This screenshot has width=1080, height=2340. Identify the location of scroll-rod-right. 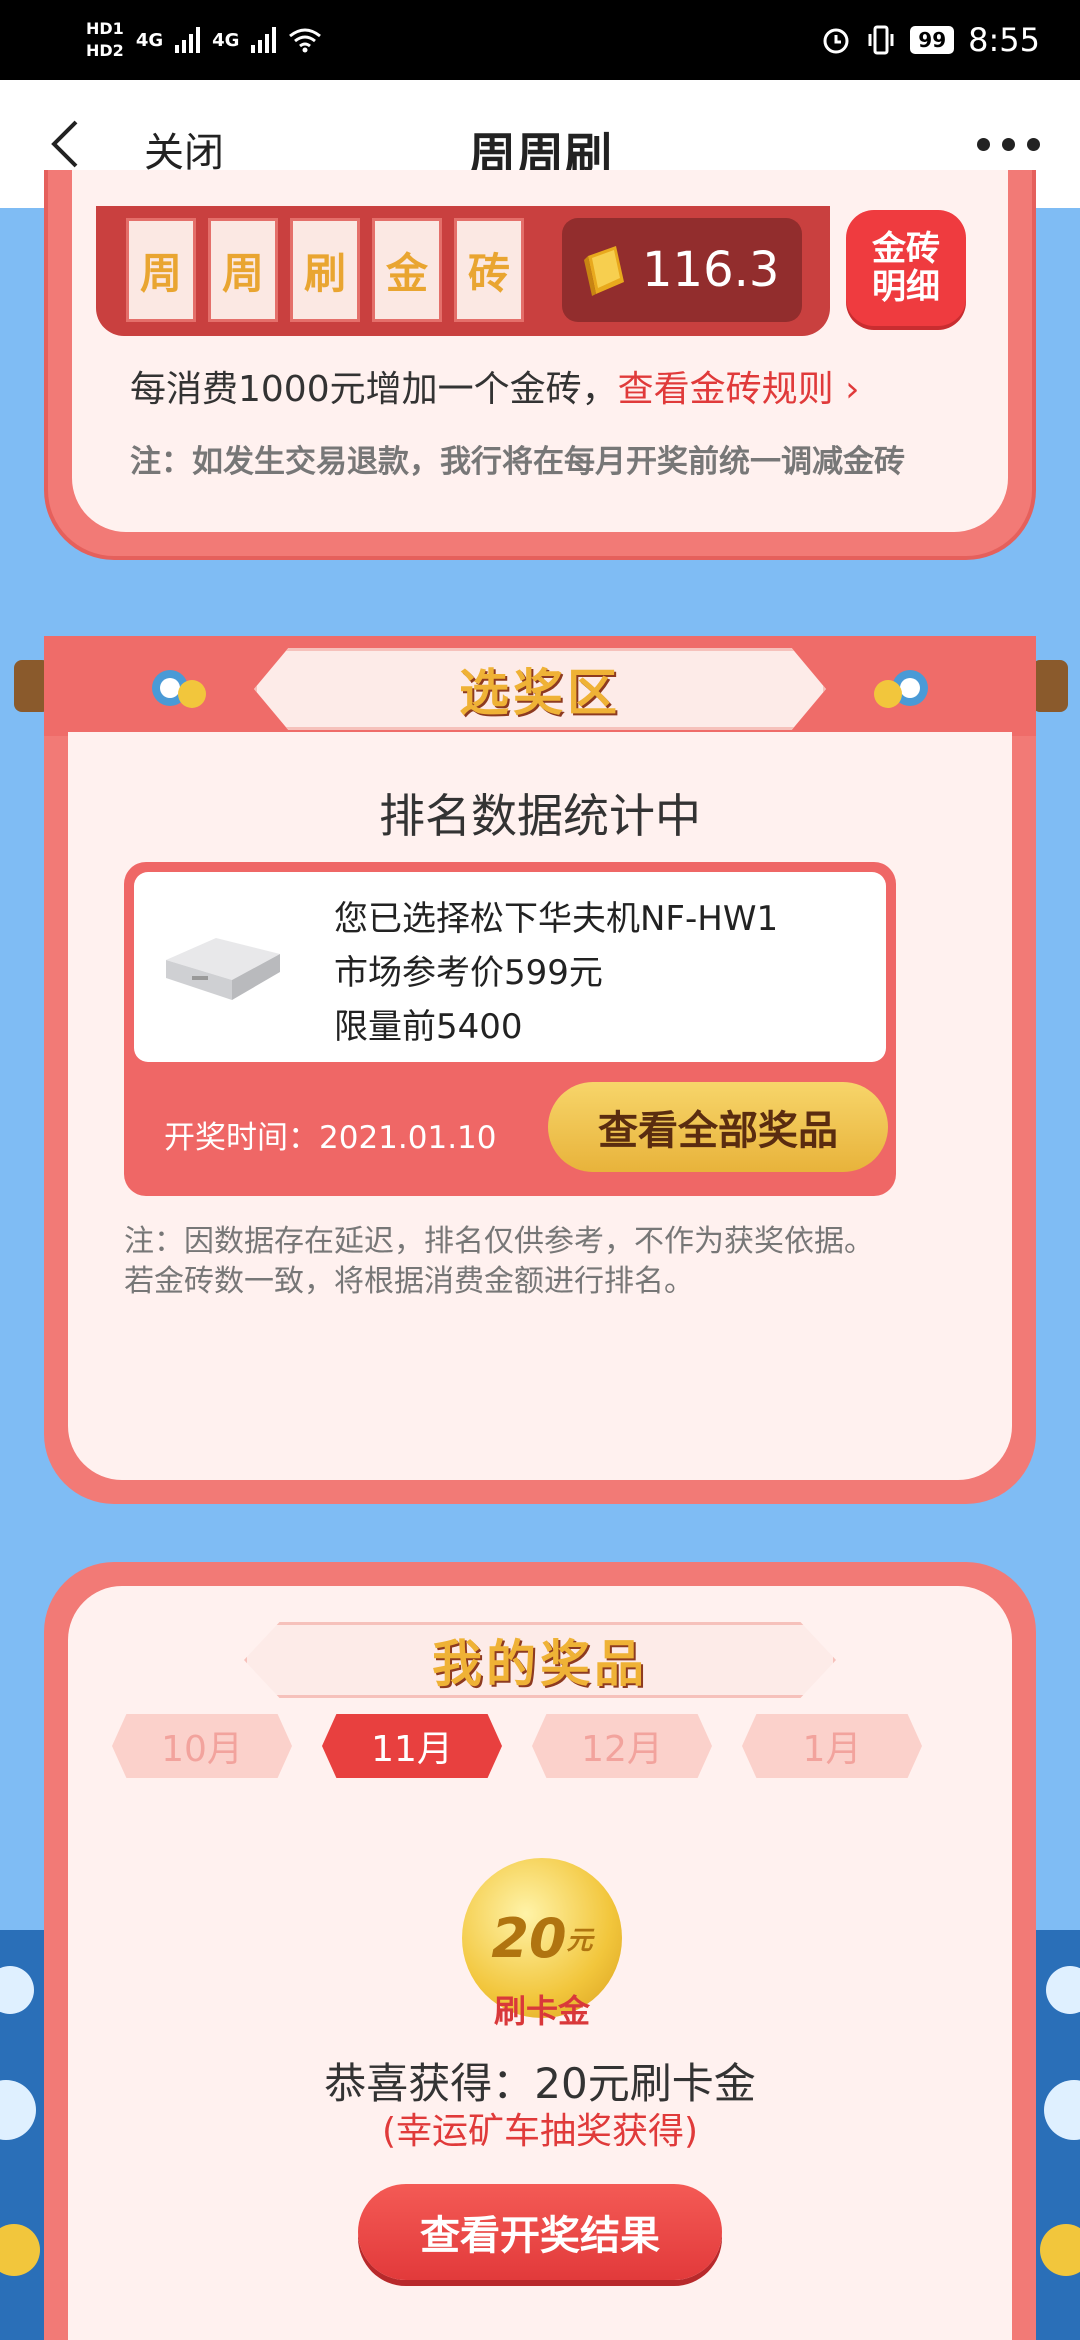
(1050, 686).